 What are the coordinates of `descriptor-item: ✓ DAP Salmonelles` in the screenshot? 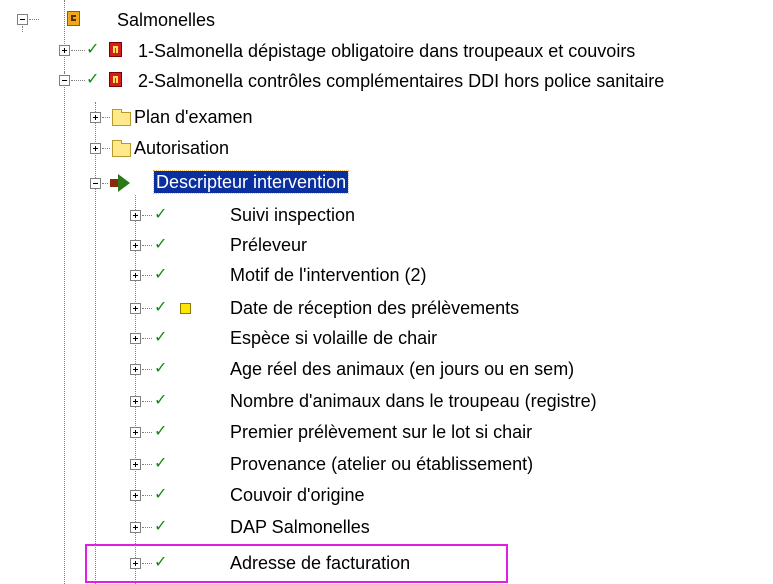 It's located at (386, 528).